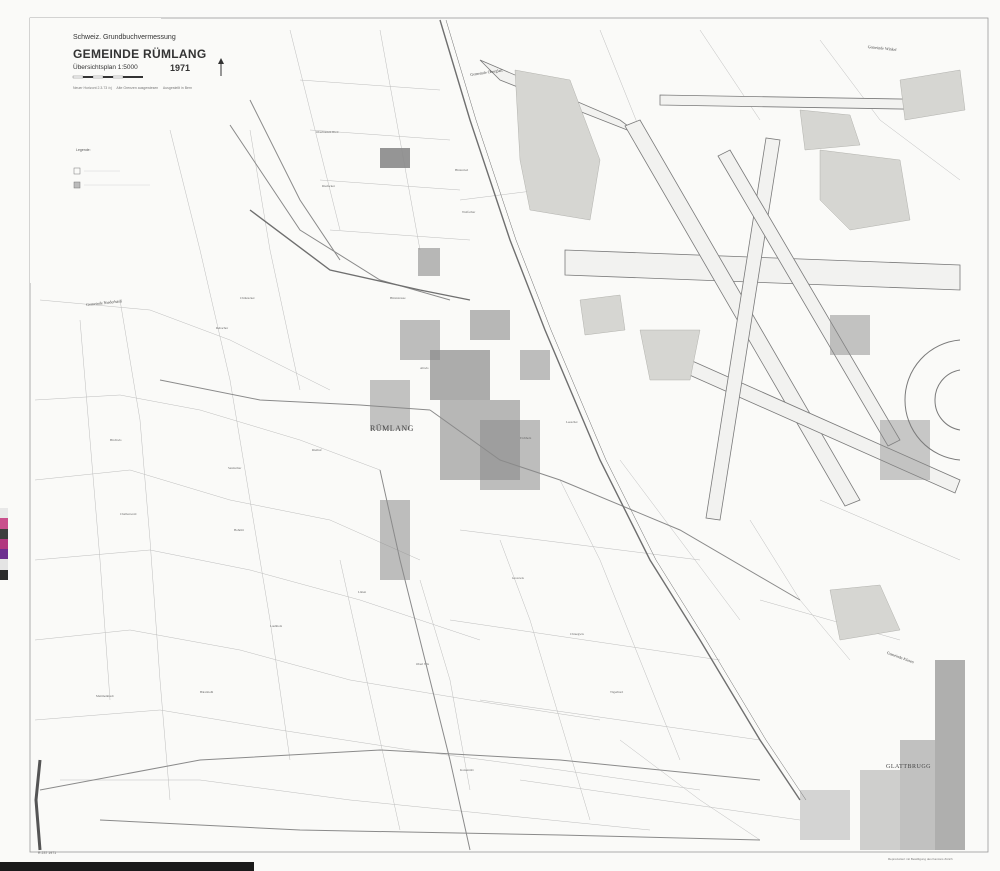 The image size is (1000, 871). What do you see at coordinates (222, 328) in the screenshot?
I see `field-name: Rebacher` at bounding box center [222, 328].